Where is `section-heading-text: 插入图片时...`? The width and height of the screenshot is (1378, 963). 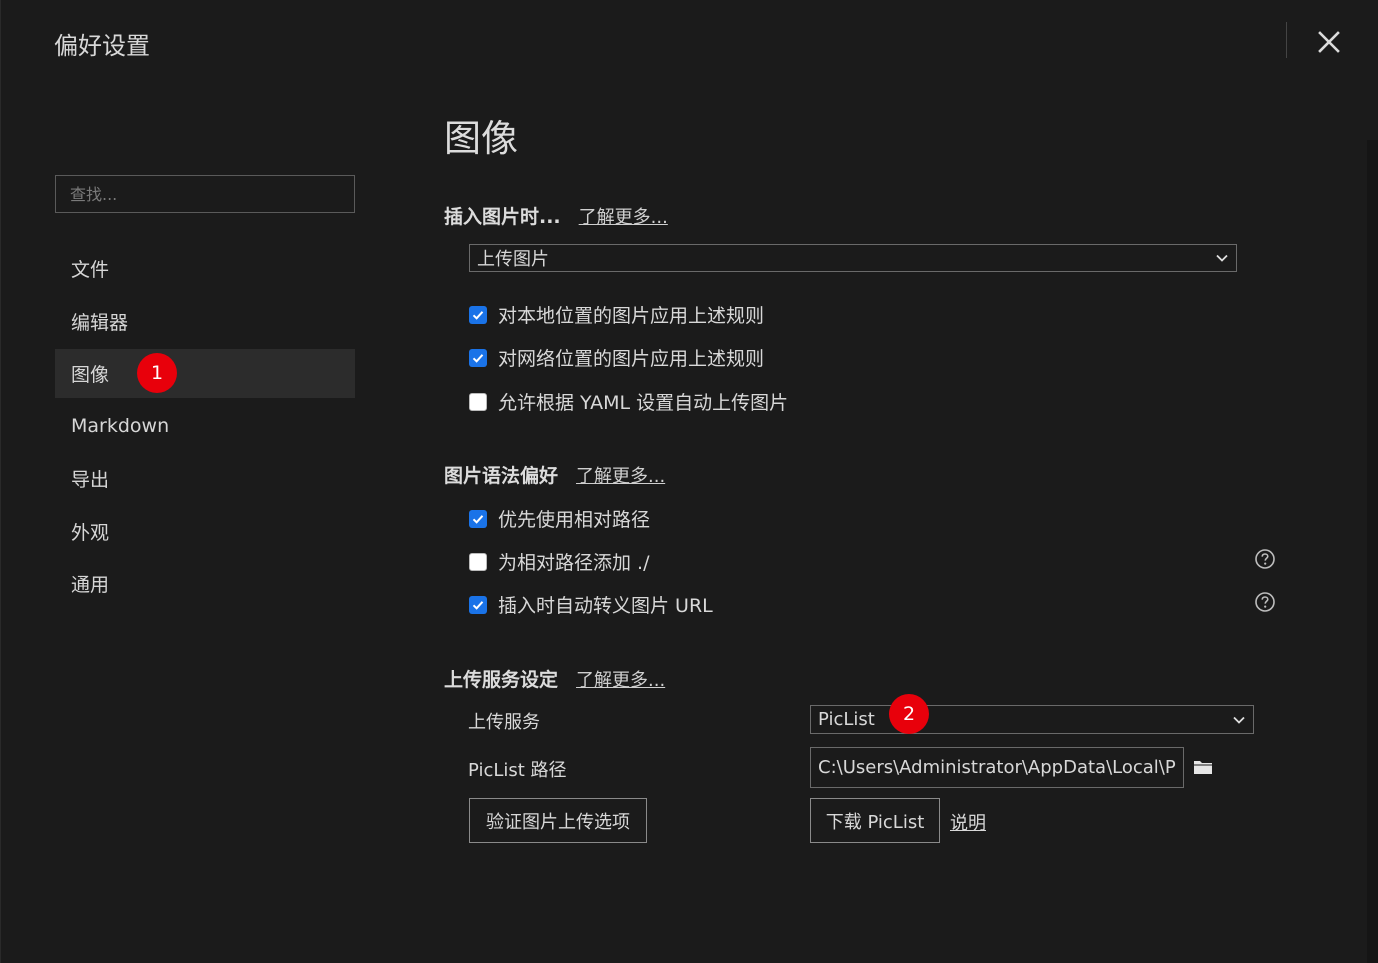
section-heading-text: 插入图片时... is located at coordinates (502, 217).